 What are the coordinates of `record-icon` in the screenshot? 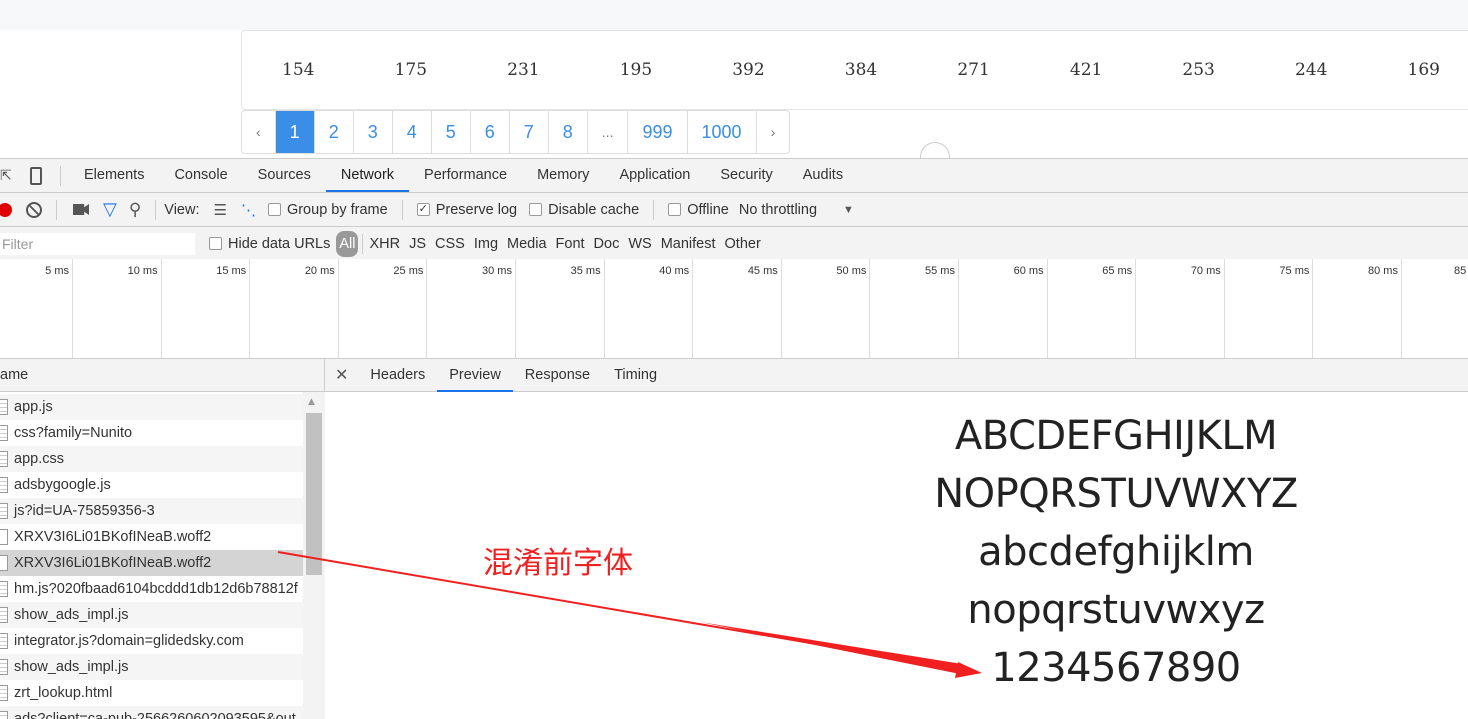 It's located at (6, 209).